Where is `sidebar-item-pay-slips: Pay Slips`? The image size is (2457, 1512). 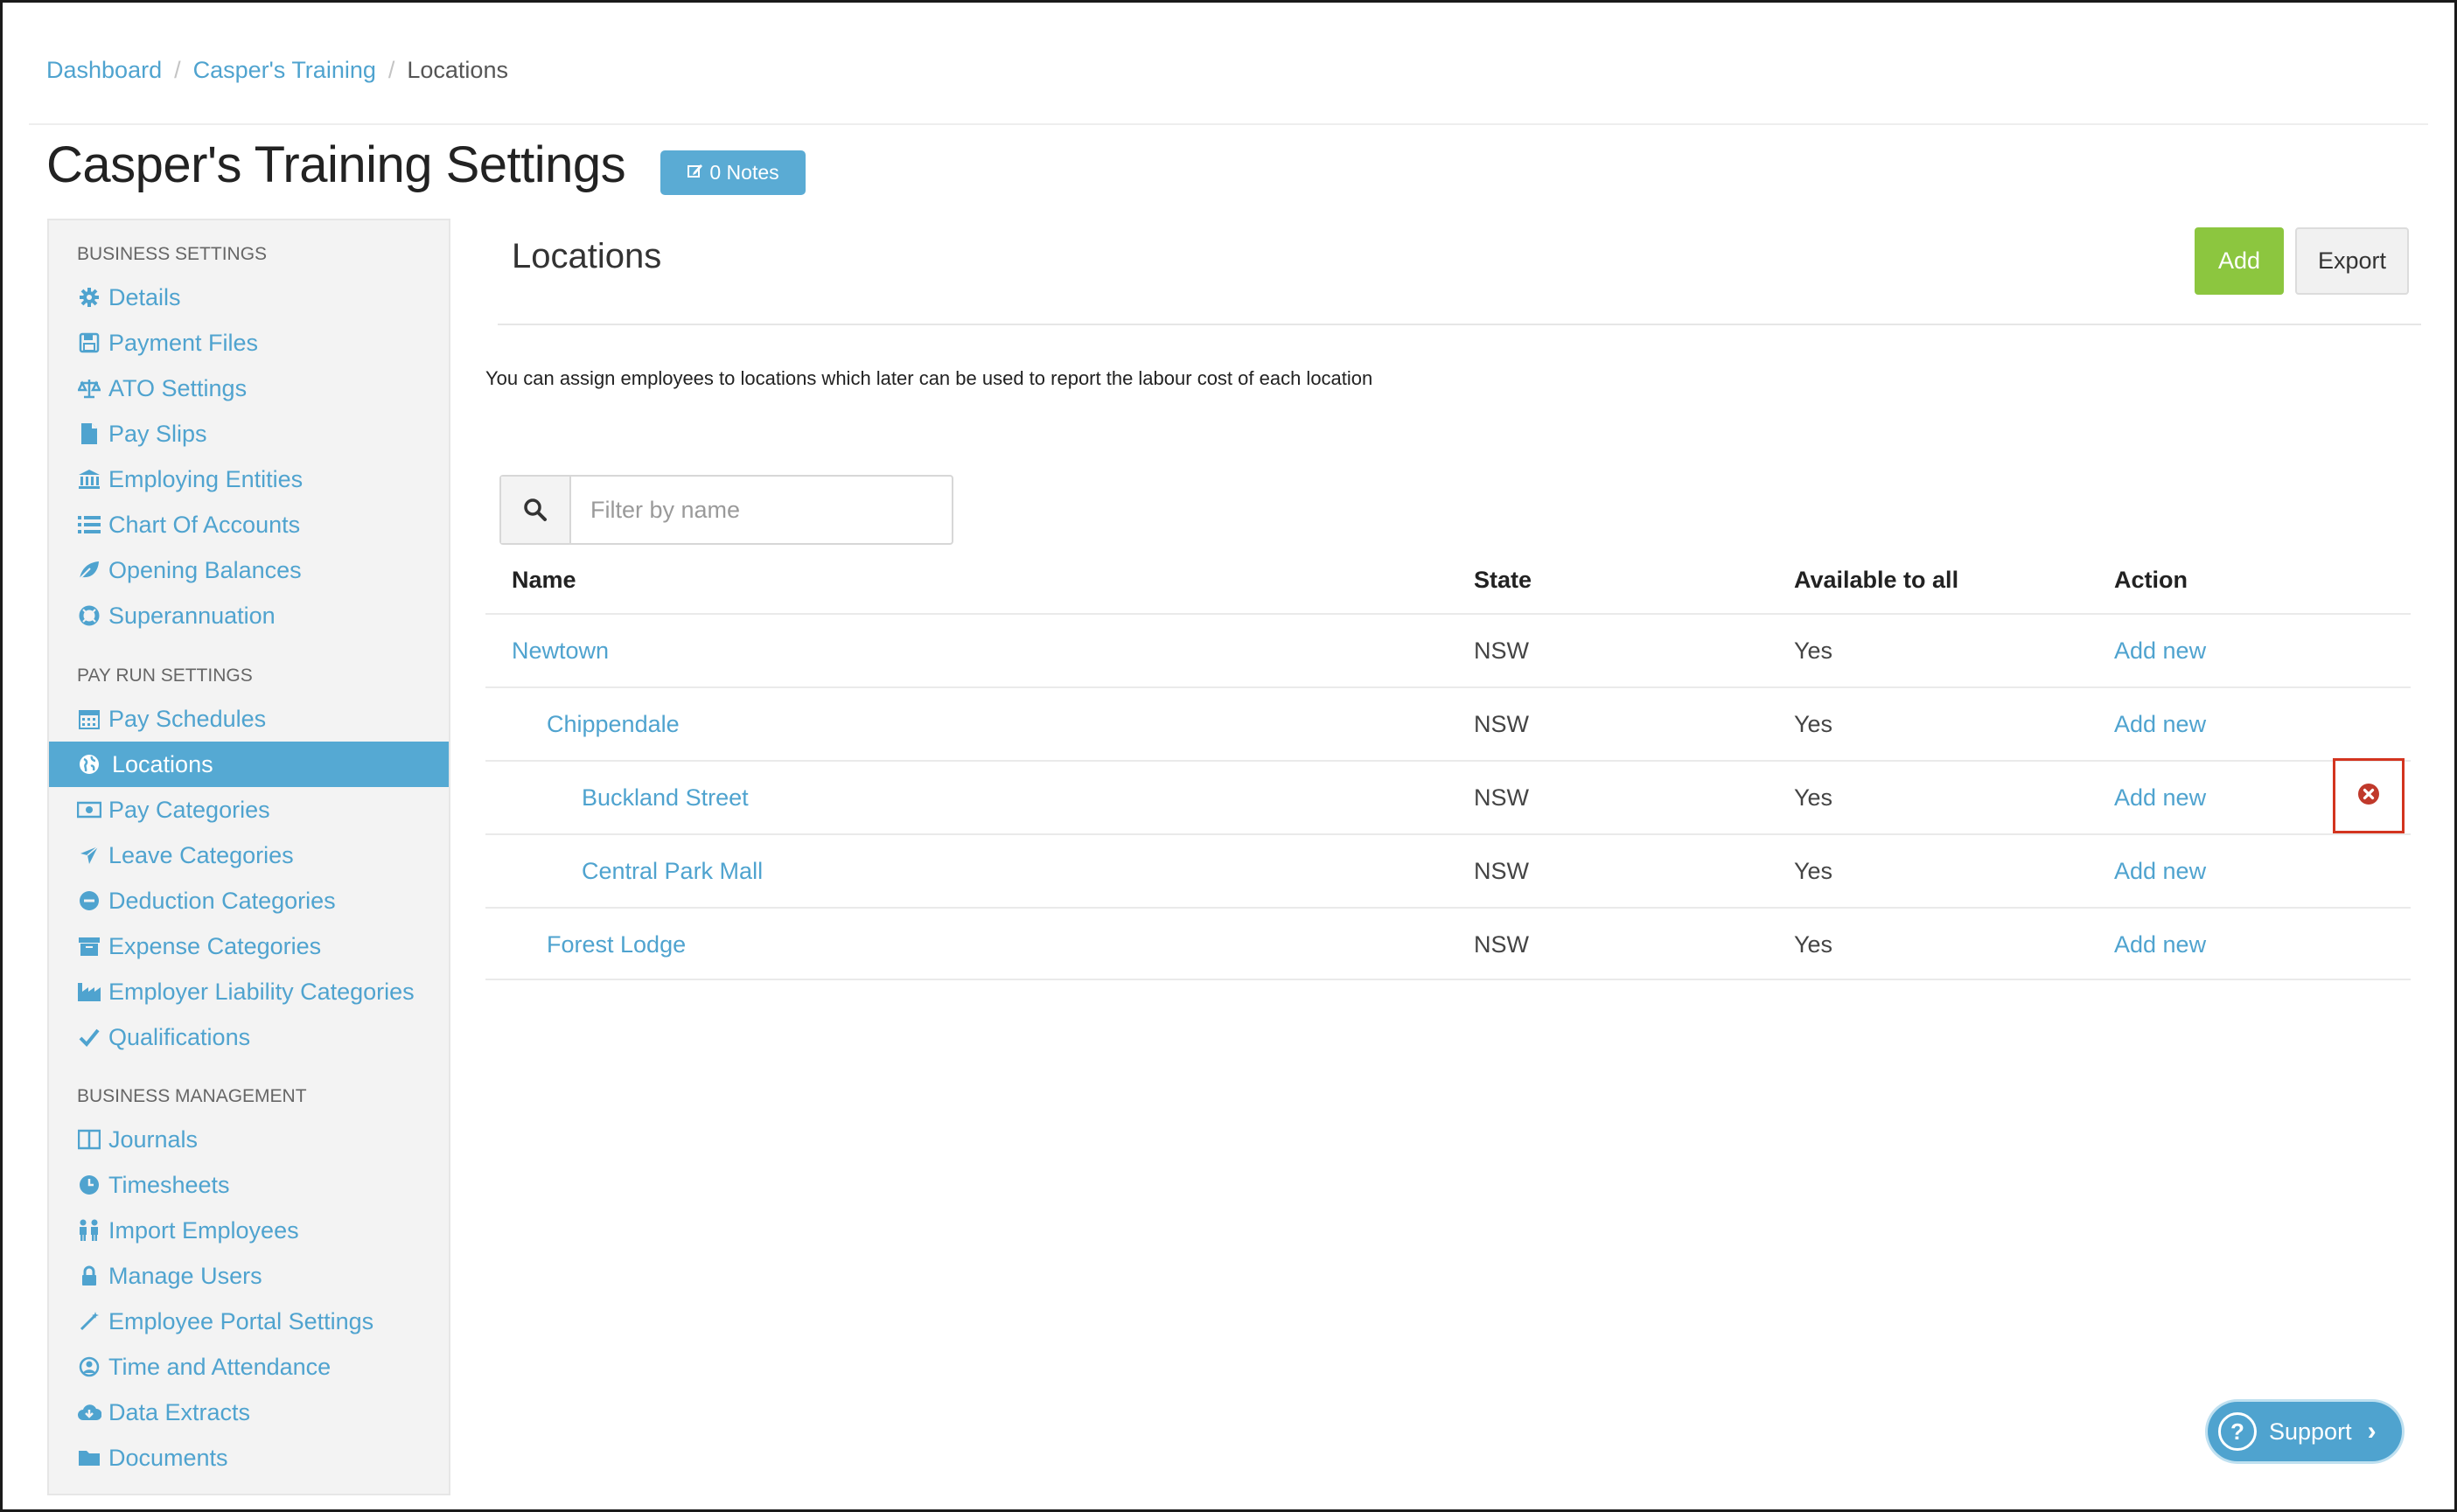
sidebar-item-pay-slips: Pay Slips is located at coordinates (249, 434).